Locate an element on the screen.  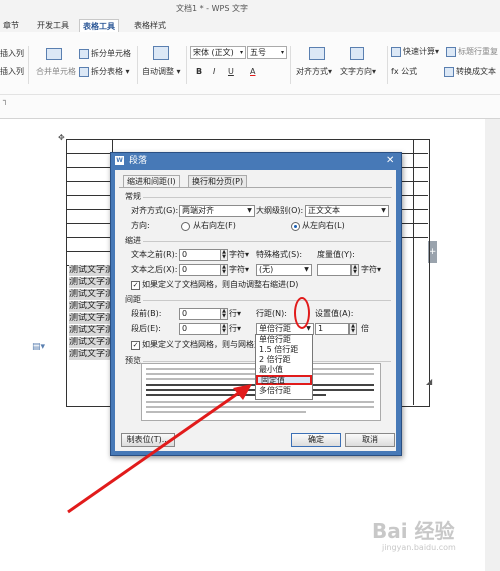
watermark-logo: Bai 经验 is located at coordinates (413, 531).